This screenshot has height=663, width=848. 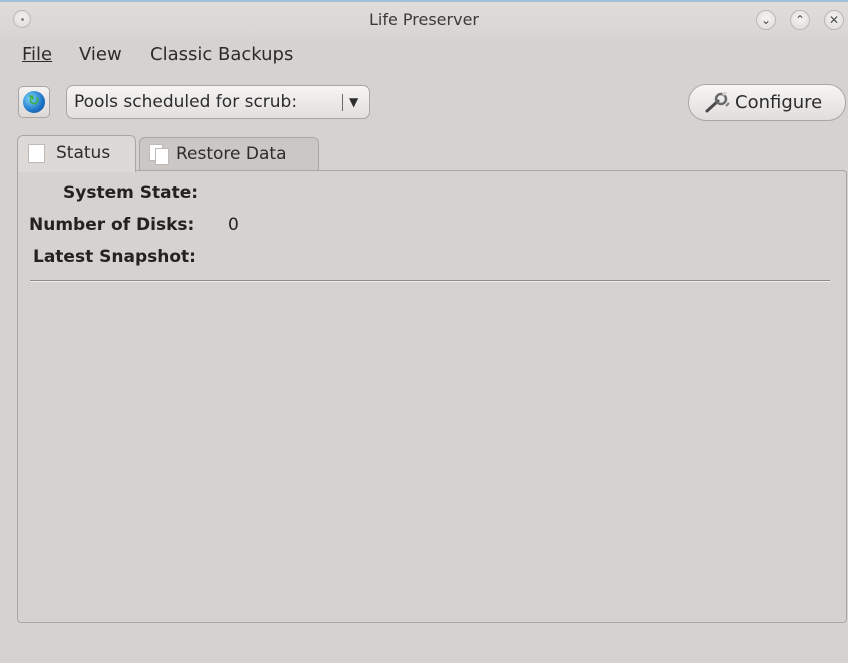 What do you see at coordinates (424, 1) in the screenshot?
I see `title-accent-line` at bounding box center [424, 1].